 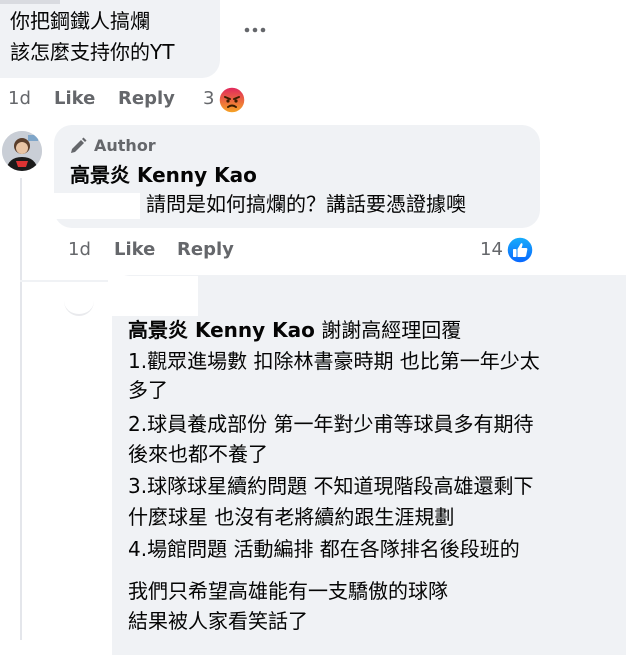 What do you see at coordinates (19, 98) in the screenshot?
I see `comment-1-time: 1d` at bounding box center [19, 98].